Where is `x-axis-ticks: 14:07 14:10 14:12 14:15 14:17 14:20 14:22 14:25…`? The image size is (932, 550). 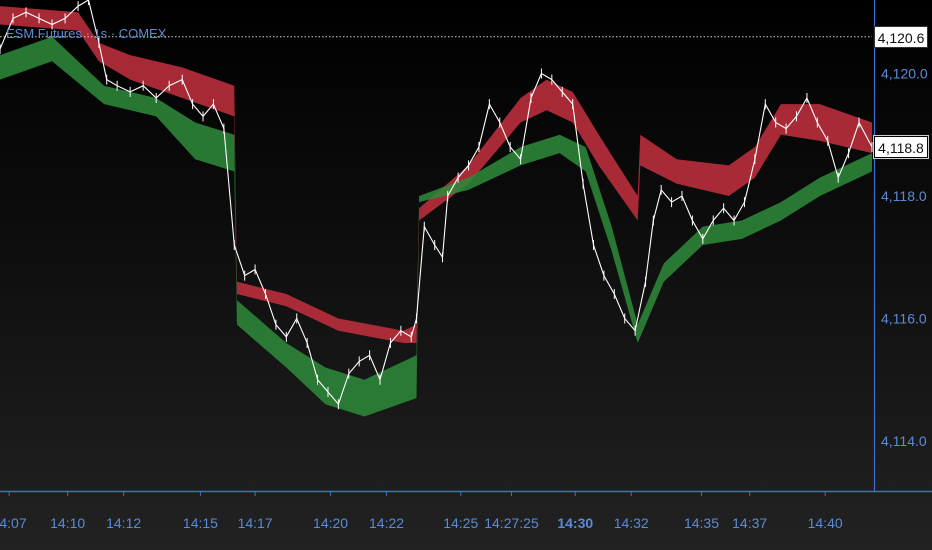 x-axis-ticks: 14:07 14:10 14:12 14:15 14:17 14:20 14:22 14:25… is located at coordinates (421, 511).